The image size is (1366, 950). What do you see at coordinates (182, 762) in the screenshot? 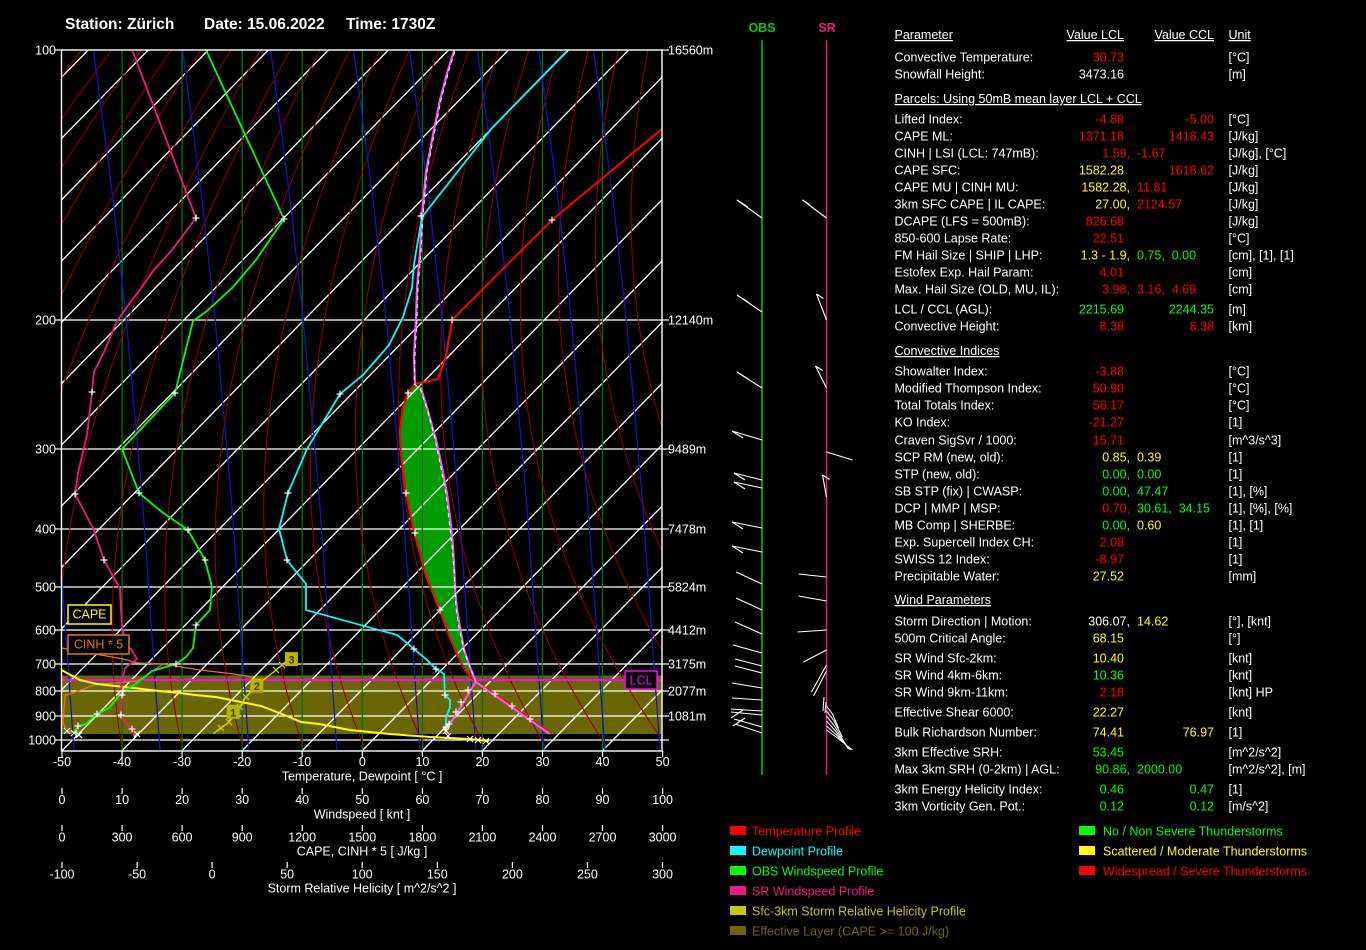
I see `svg-text: -30` at bounding box center [182, 762].